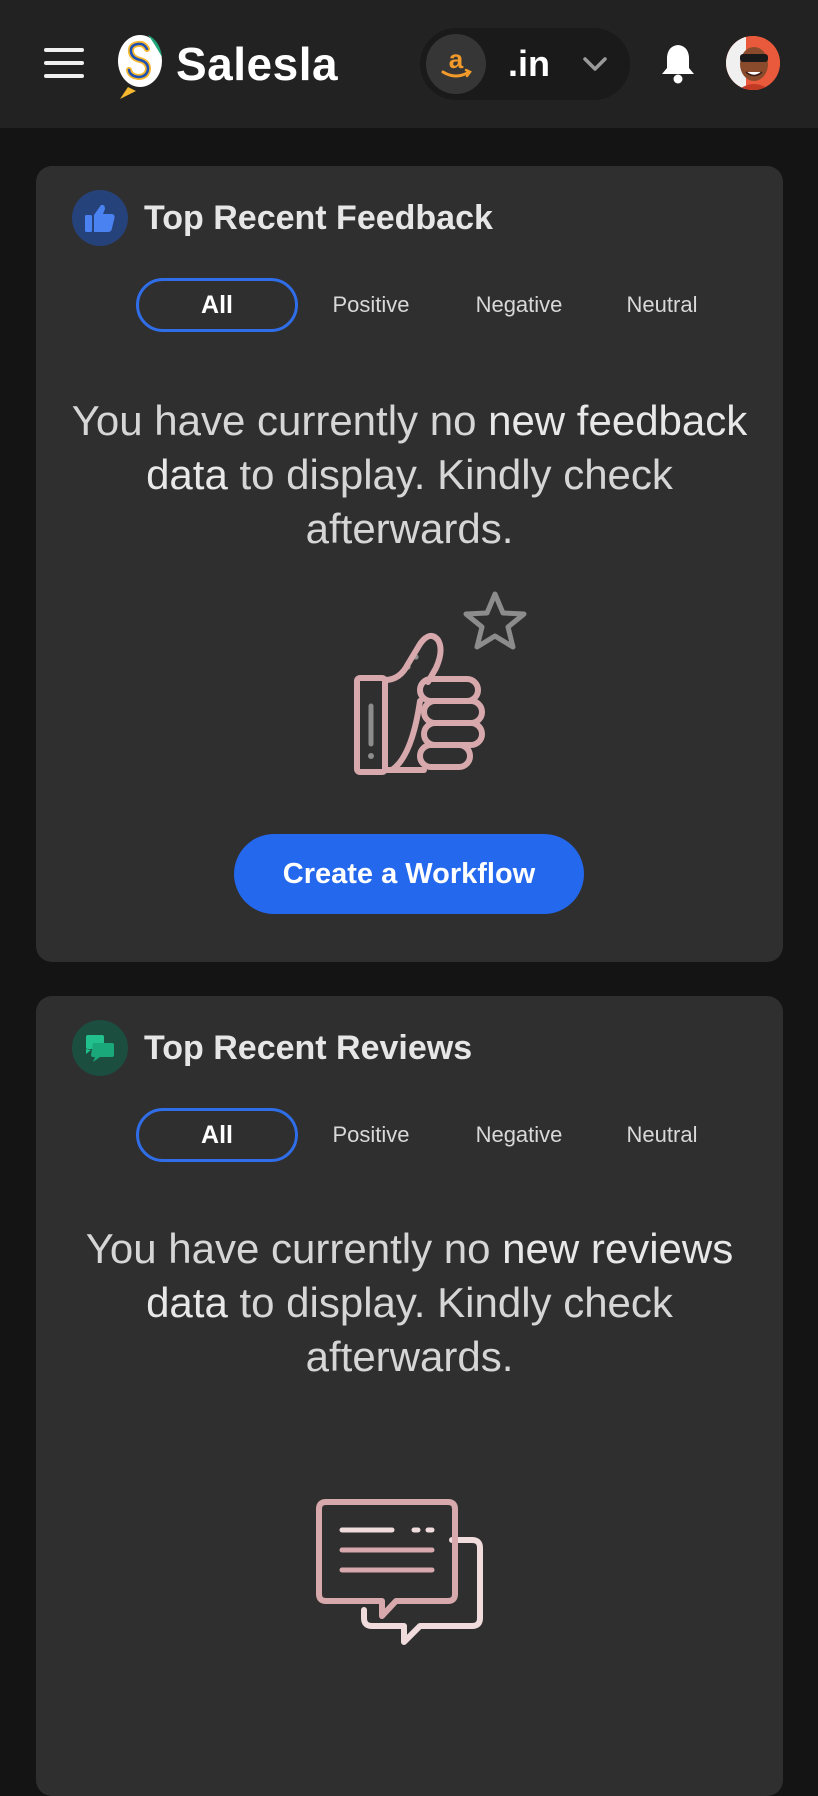  I want to click on chat-messages-illustration, so click(399, 1572).